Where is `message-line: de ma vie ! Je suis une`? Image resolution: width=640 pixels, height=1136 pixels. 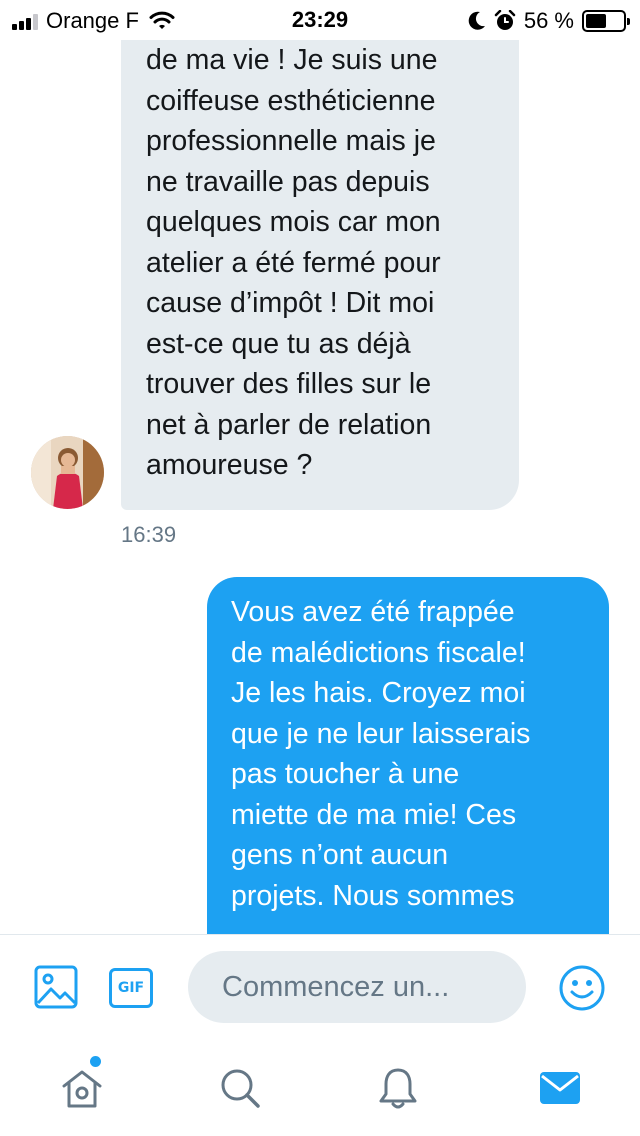
message-line: de ma vie ! Je suis une is located at coordinates (292, 60).